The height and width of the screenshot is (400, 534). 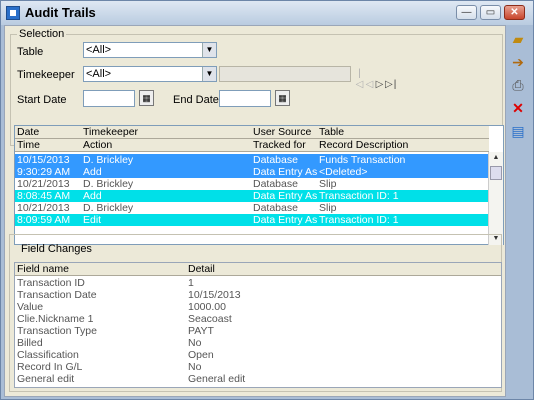 I want to click on end-date-input, so click(x=245, y=98).